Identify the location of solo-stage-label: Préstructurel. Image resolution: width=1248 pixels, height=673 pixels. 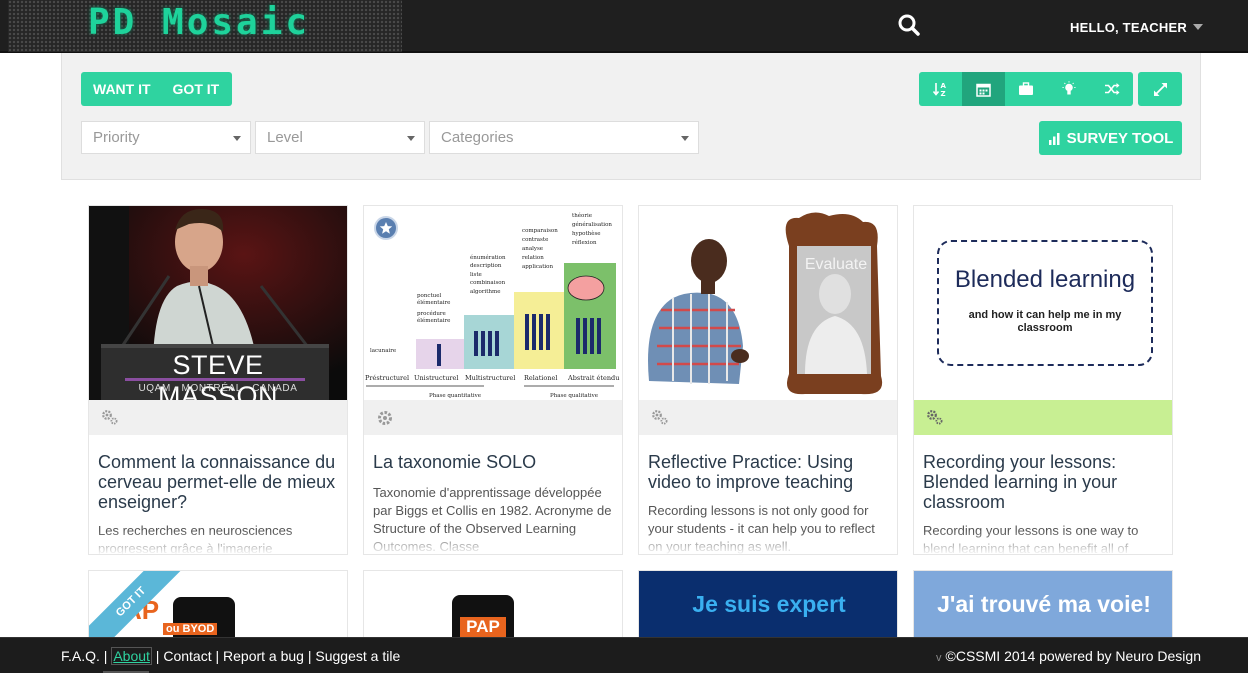
(387, 378).